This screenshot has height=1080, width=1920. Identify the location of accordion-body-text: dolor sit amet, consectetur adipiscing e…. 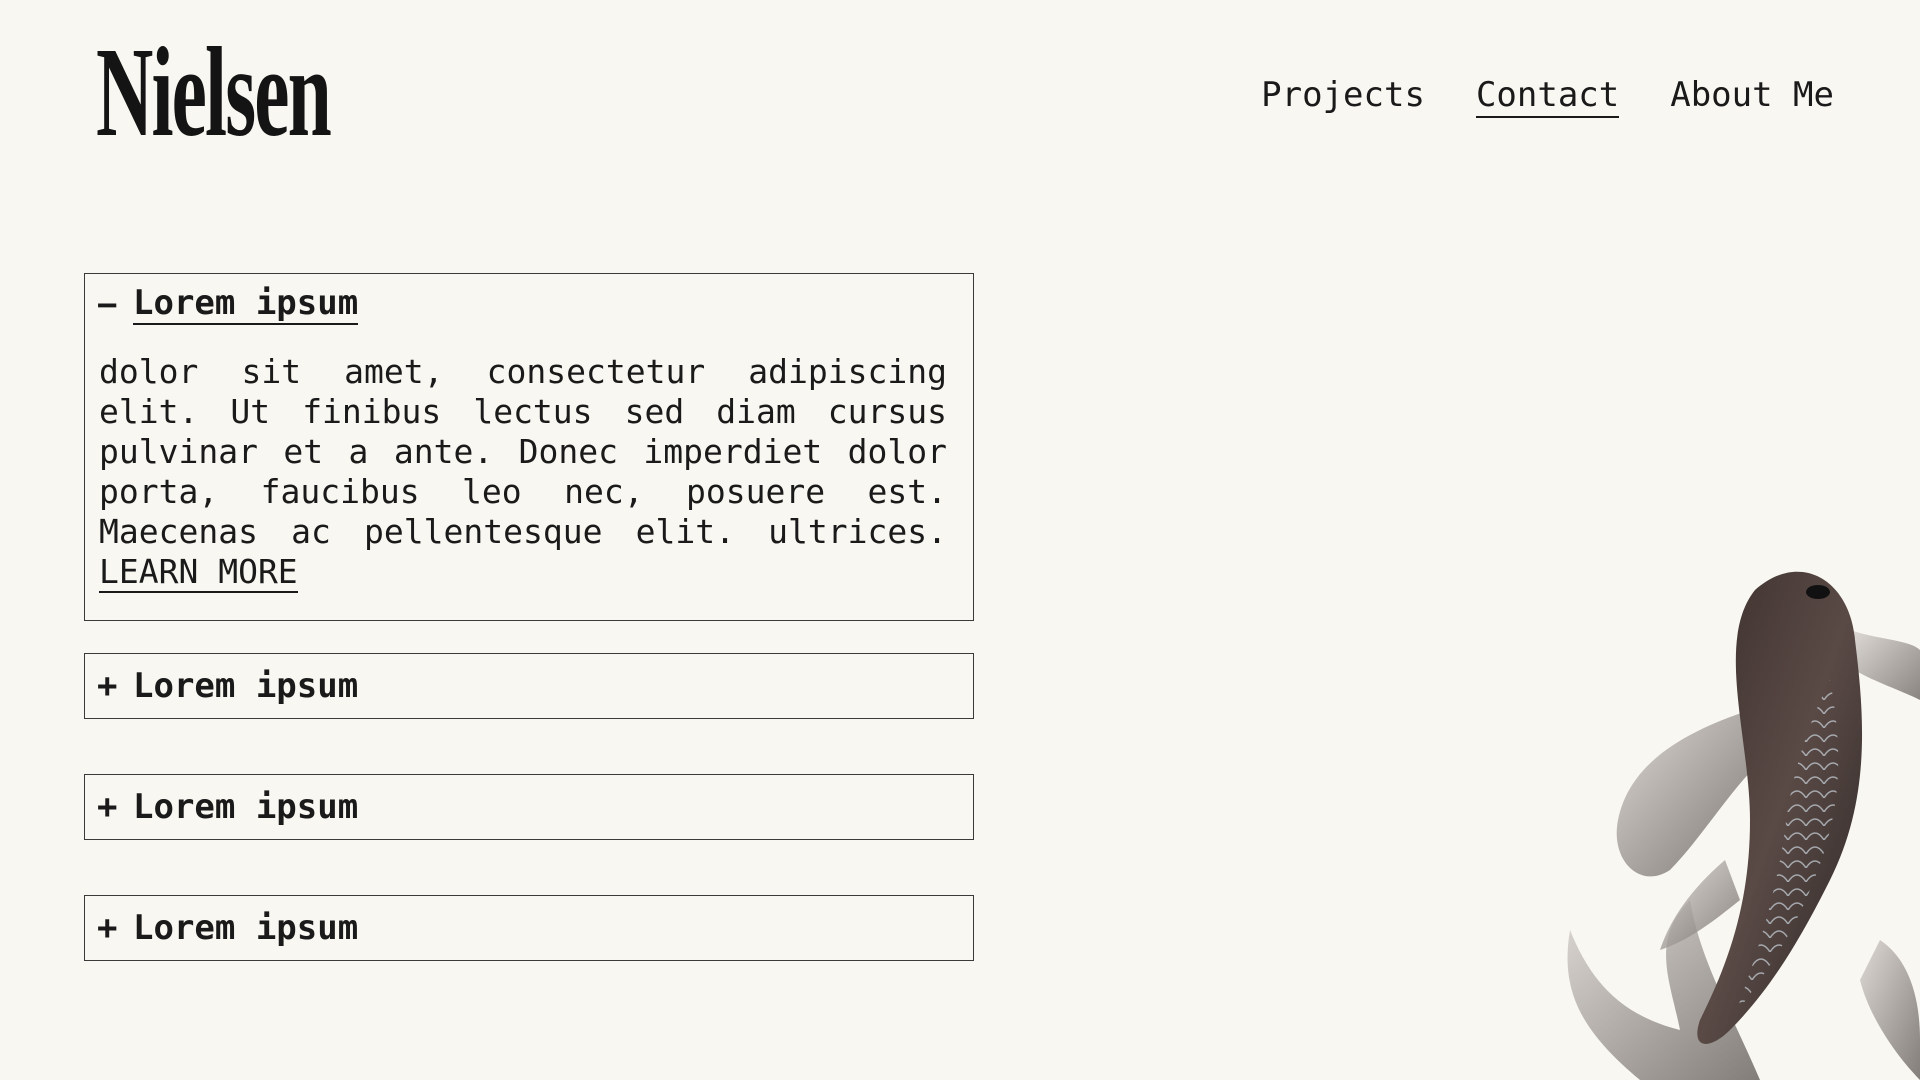
(523, 451).